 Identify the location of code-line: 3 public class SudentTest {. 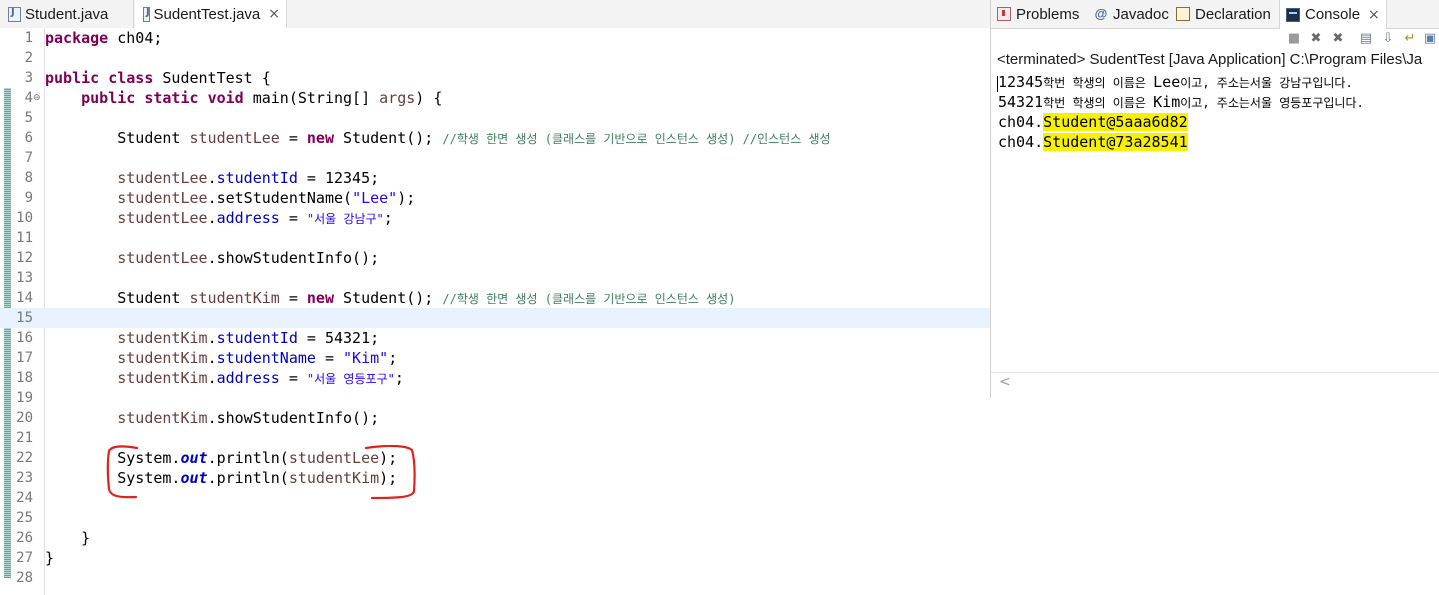
(495, 78).